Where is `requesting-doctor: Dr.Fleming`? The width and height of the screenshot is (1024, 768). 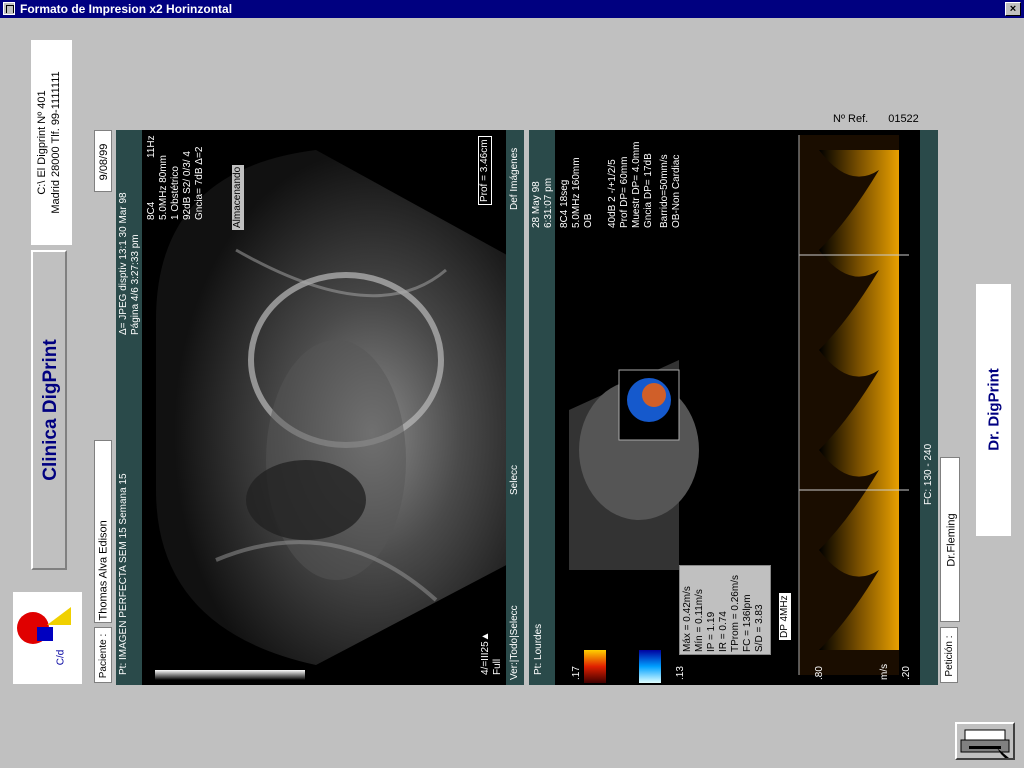
requesting-doctor: Dr.Fleming is located at coordinates (951, 540).